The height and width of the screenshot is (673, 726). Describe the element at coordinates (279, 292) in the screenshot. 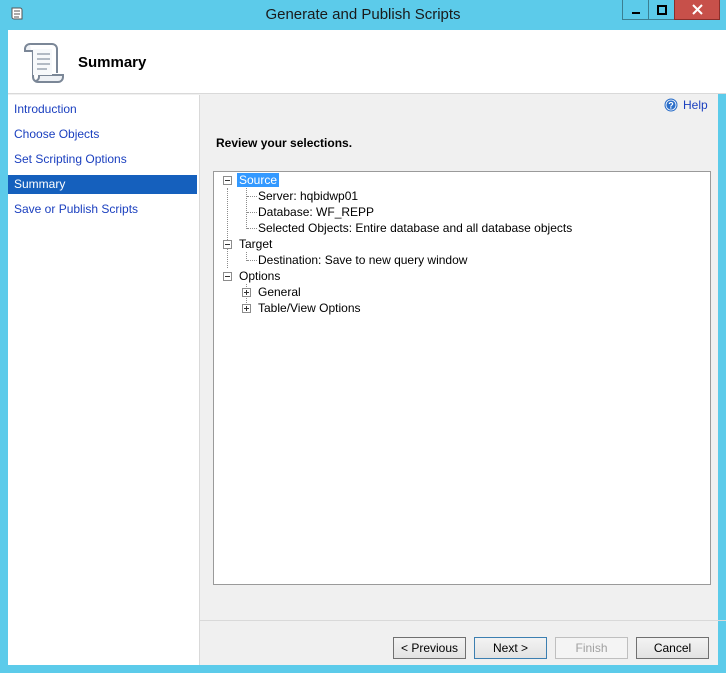

I see `tree-node-general: General` at that location.